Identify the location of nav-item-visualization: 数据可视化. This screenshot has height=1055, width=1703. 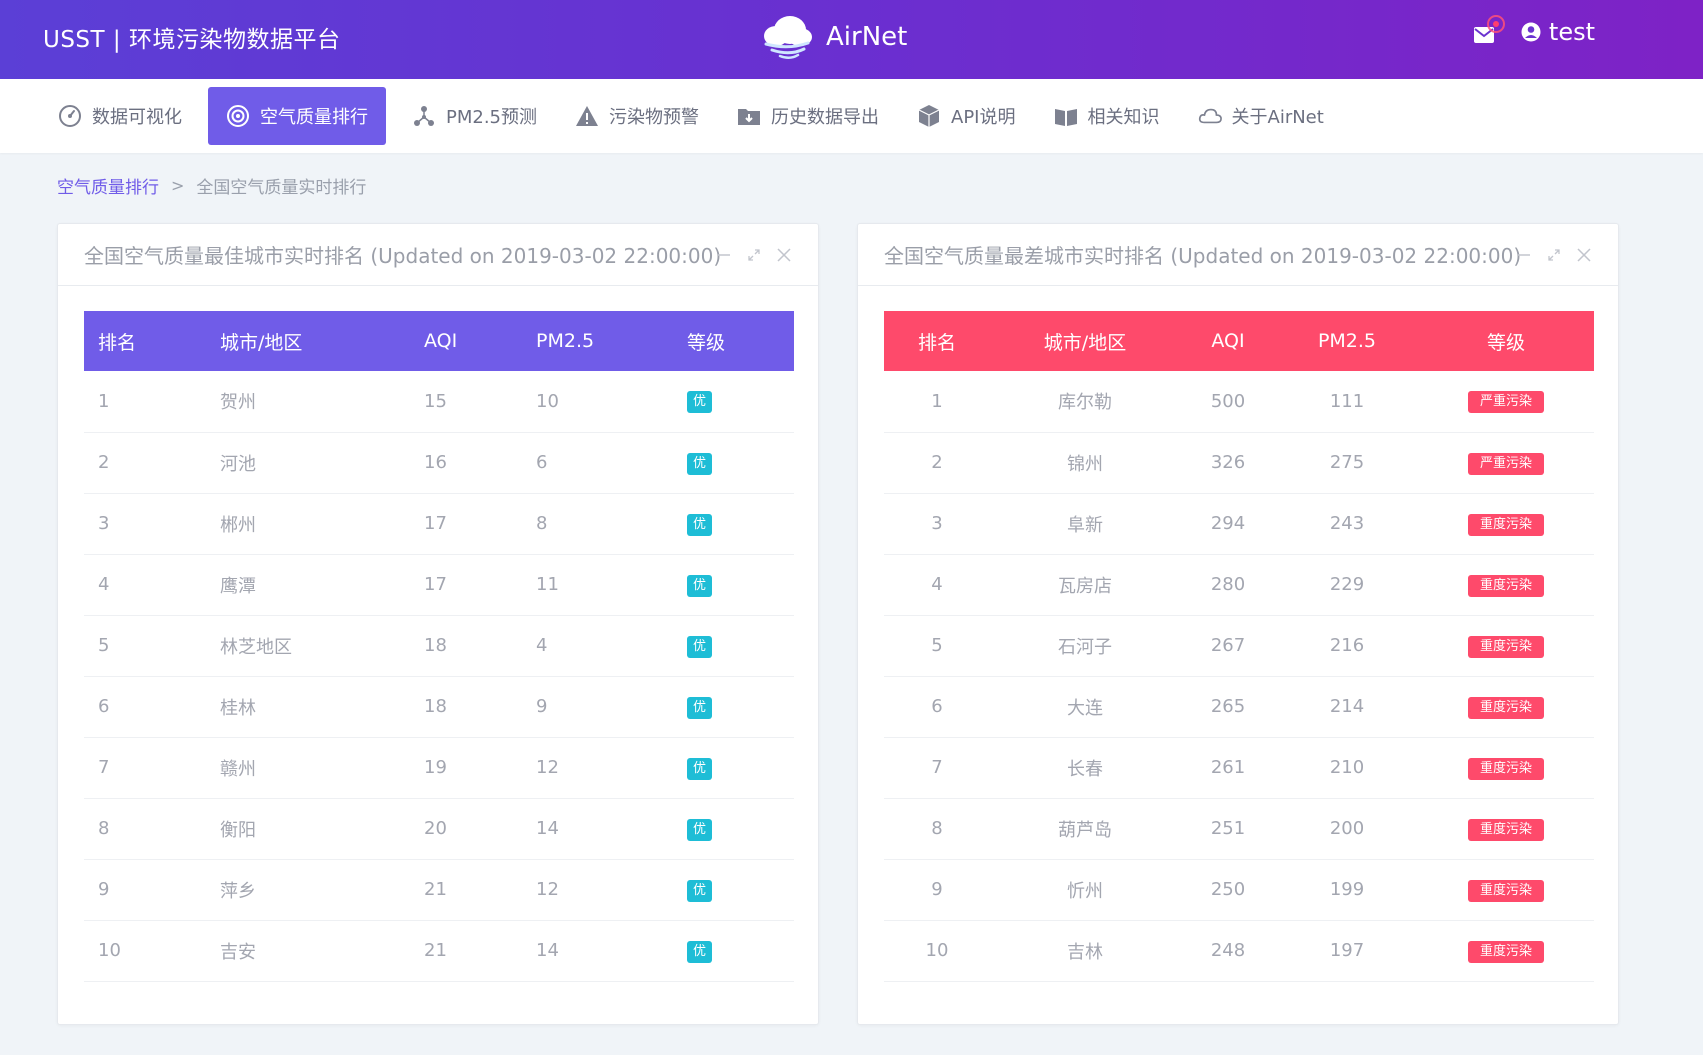
(120, 116).